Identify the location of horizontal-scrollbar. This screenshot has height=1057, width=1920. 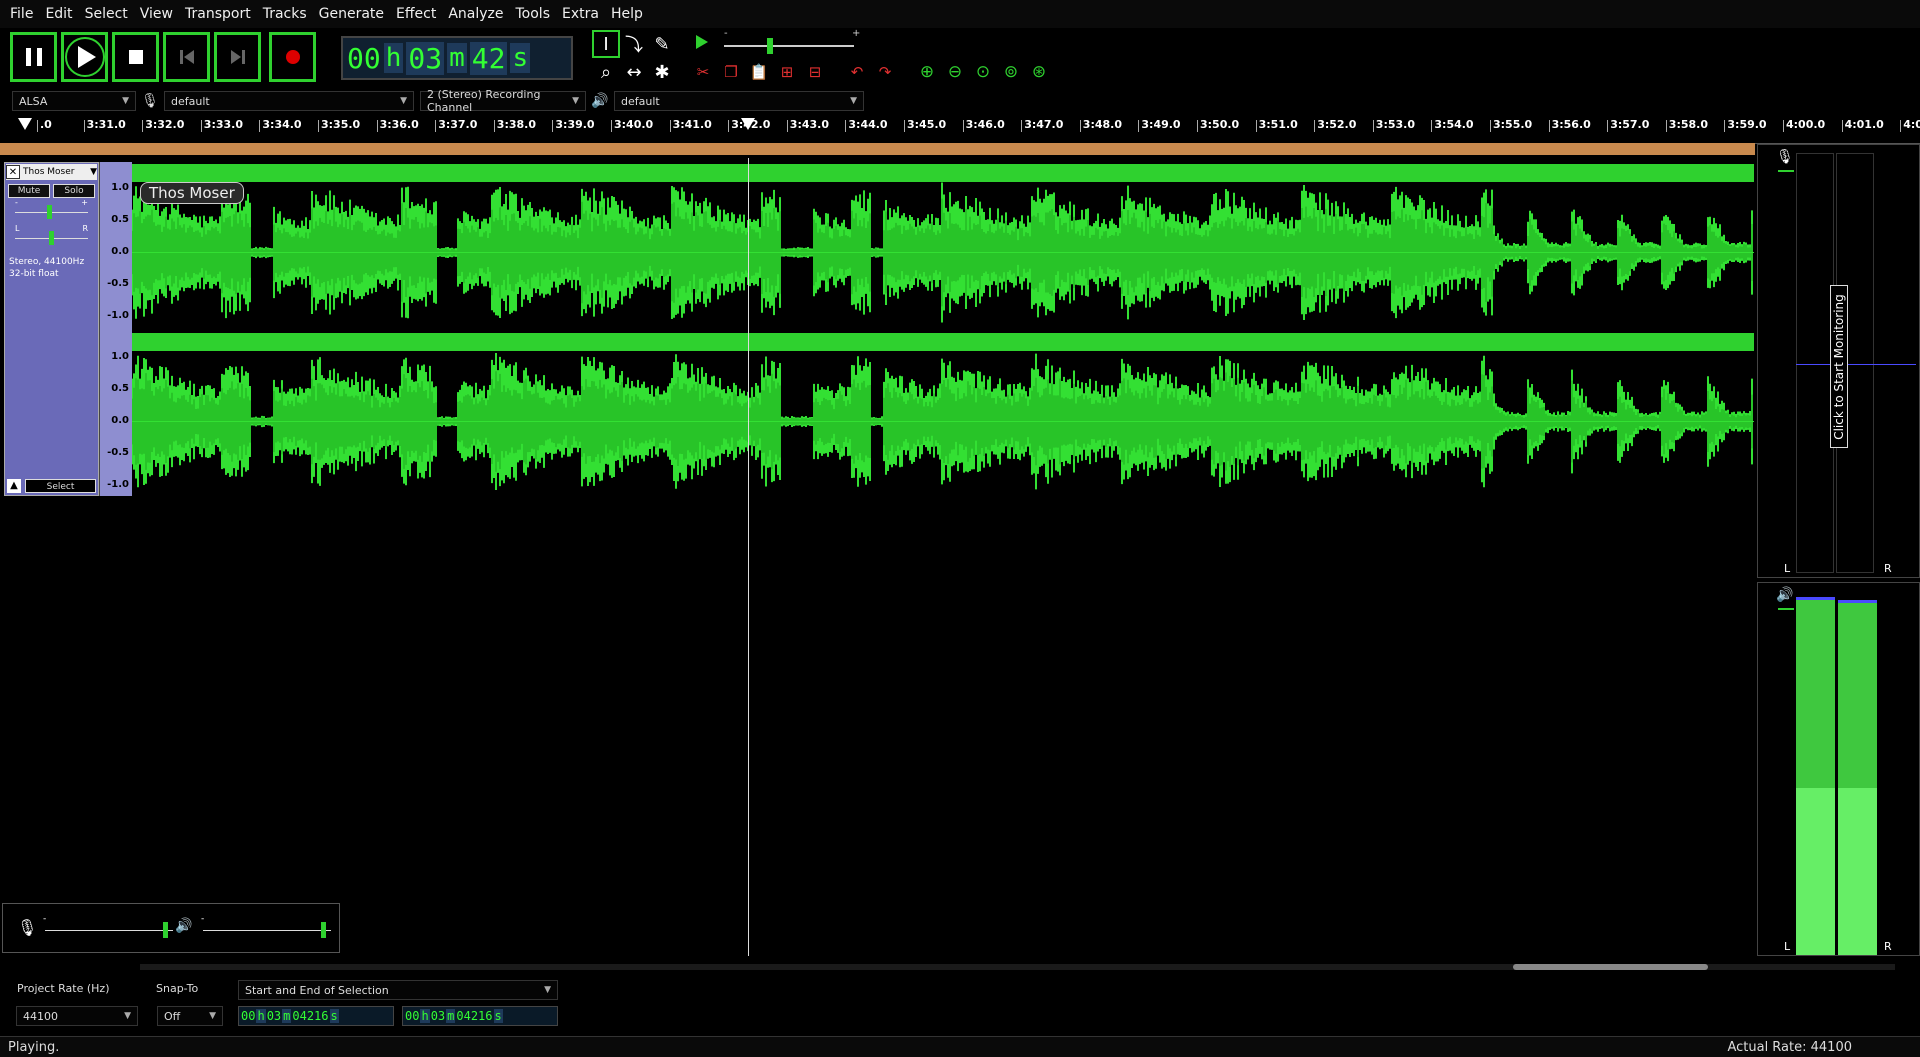
(1017, 967).